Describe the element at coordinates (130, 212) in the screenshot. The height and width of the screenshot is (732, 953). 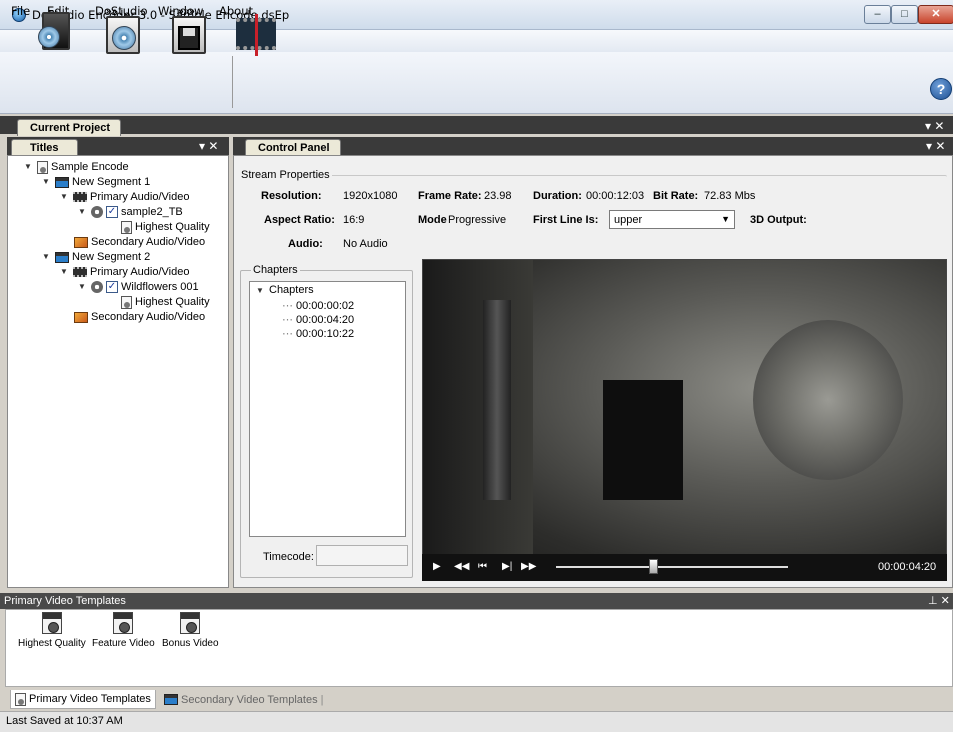
I see `tree-item: ▼ ✓ sample2_TB` at that location.